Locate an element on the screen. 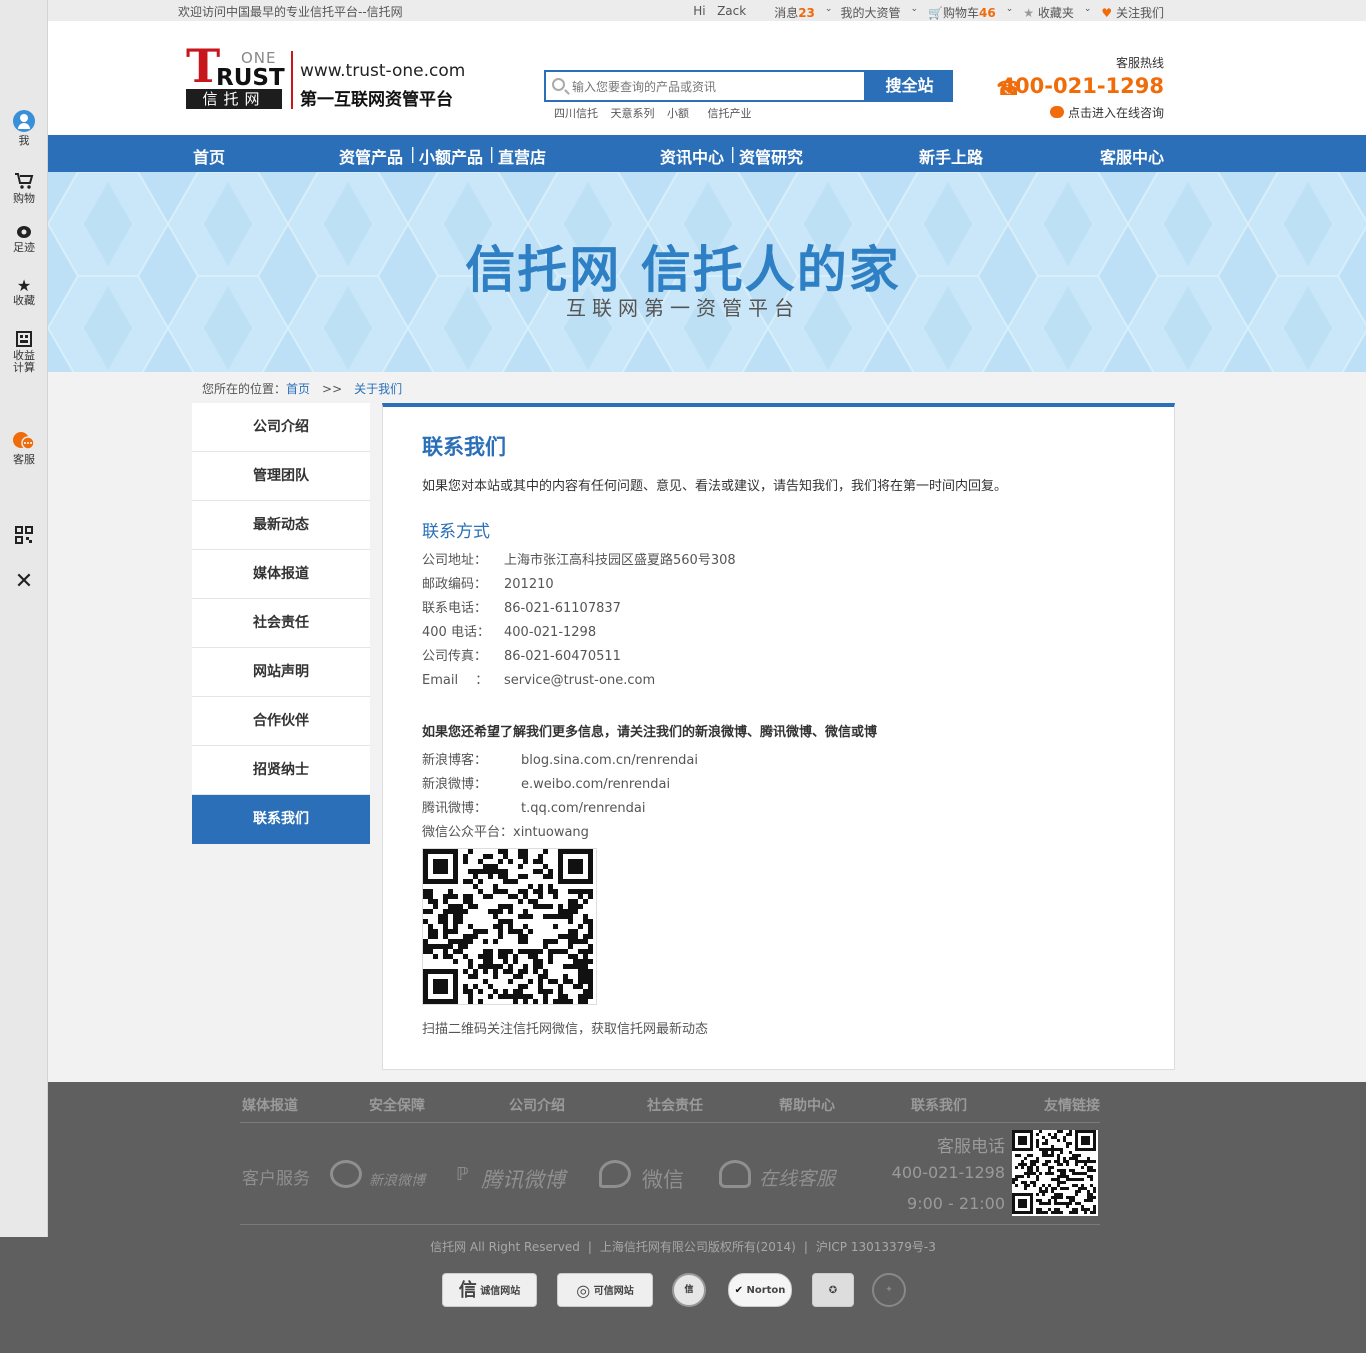 Image resolution: width=1366 pixels, height=1353 pixels. toolbar-item-history: 足迹 is located at coordinates (24, 239).